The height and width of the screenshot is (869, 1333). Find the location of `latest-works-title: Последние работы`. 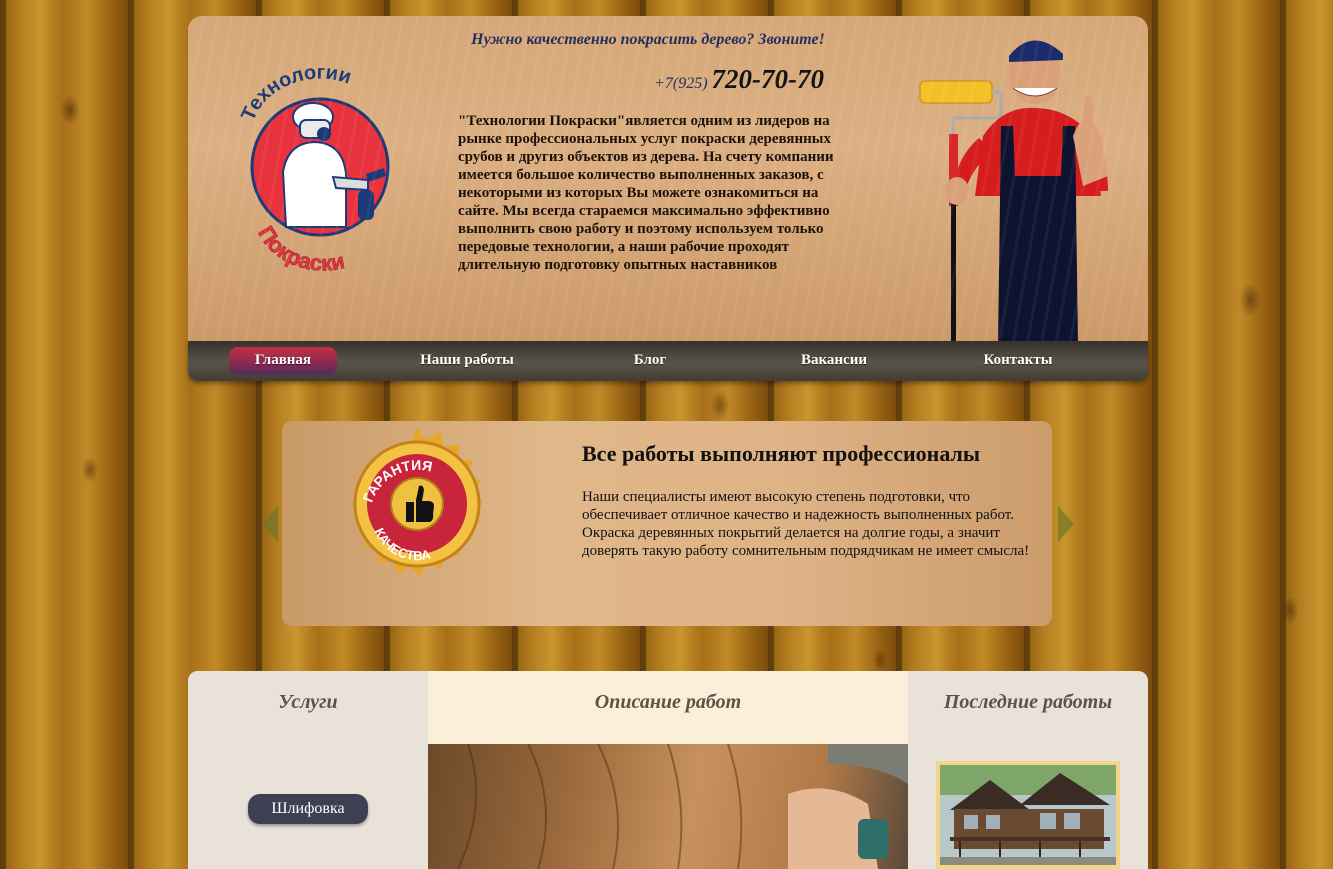

latest-works-title: Последние работы is located at coordinates (1028, 702).